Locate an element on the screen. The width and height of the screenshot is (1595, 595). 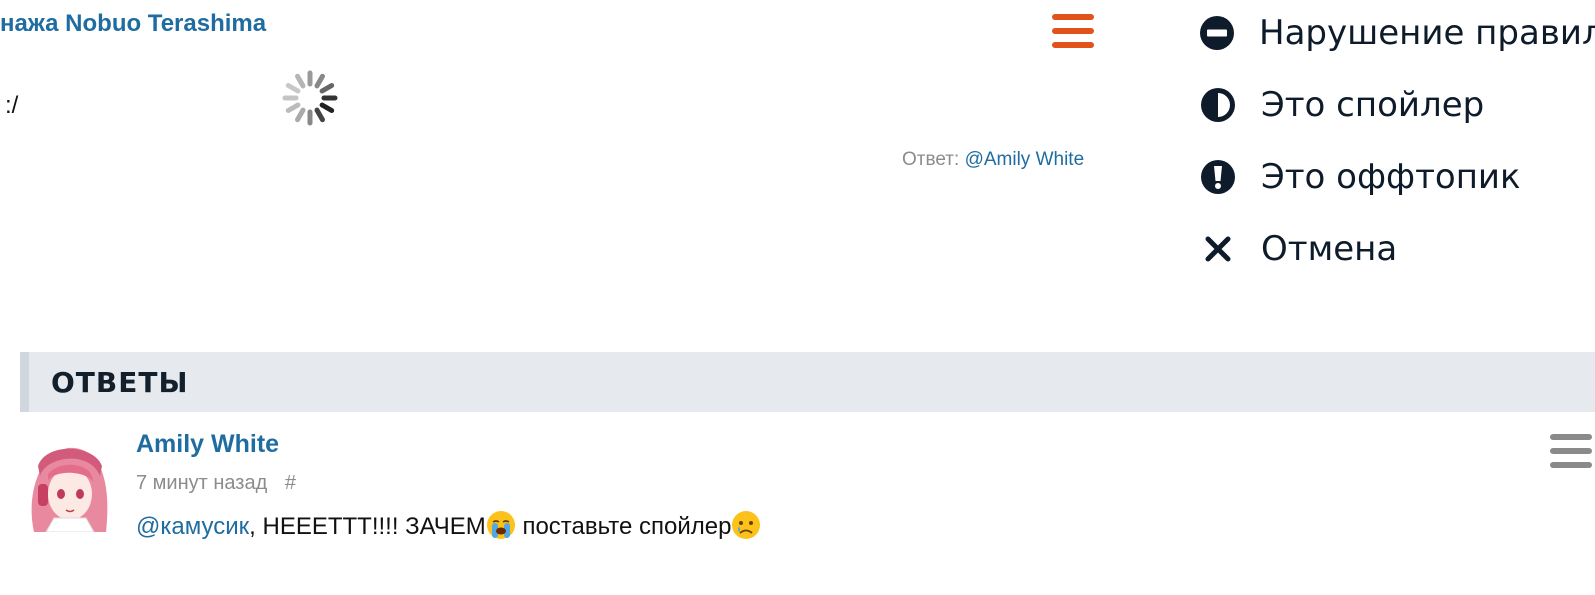
report-item-label: Нарушение правил is located at coordinates (1427, 33).